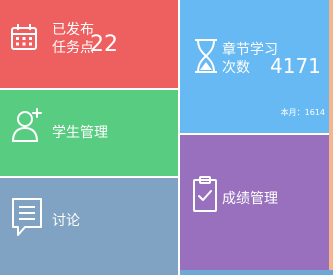  What do you see at coordinates (27, 126) in the screenshot?
I see `user-add-icon` at bounding box center [27, 126].